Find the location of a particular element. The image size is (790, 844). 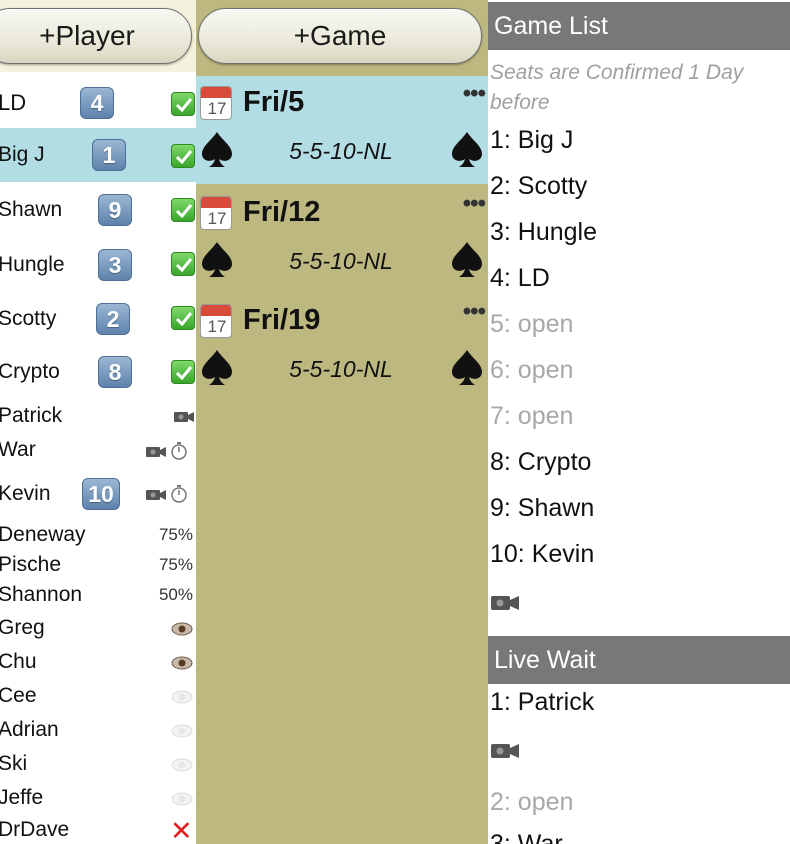

player-name: Shawn is located at coordinates (31, 209).